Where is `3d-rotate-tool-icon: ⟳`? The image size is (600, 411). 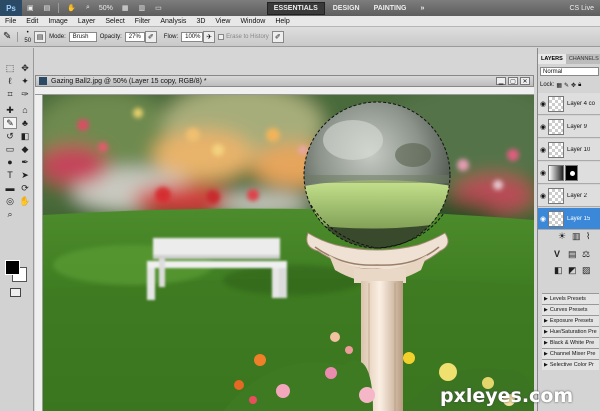
3d-rotate-tool-icon: ⟳ is located at coordinates (25, 188).